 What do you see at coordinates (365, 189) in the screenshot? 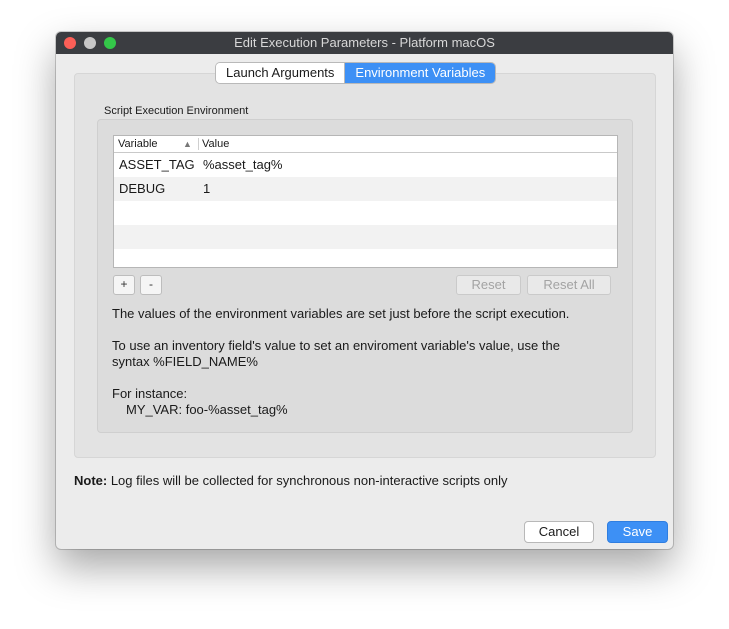
I see `table-row: DEBUG 1` at bounding box center [365, 189].